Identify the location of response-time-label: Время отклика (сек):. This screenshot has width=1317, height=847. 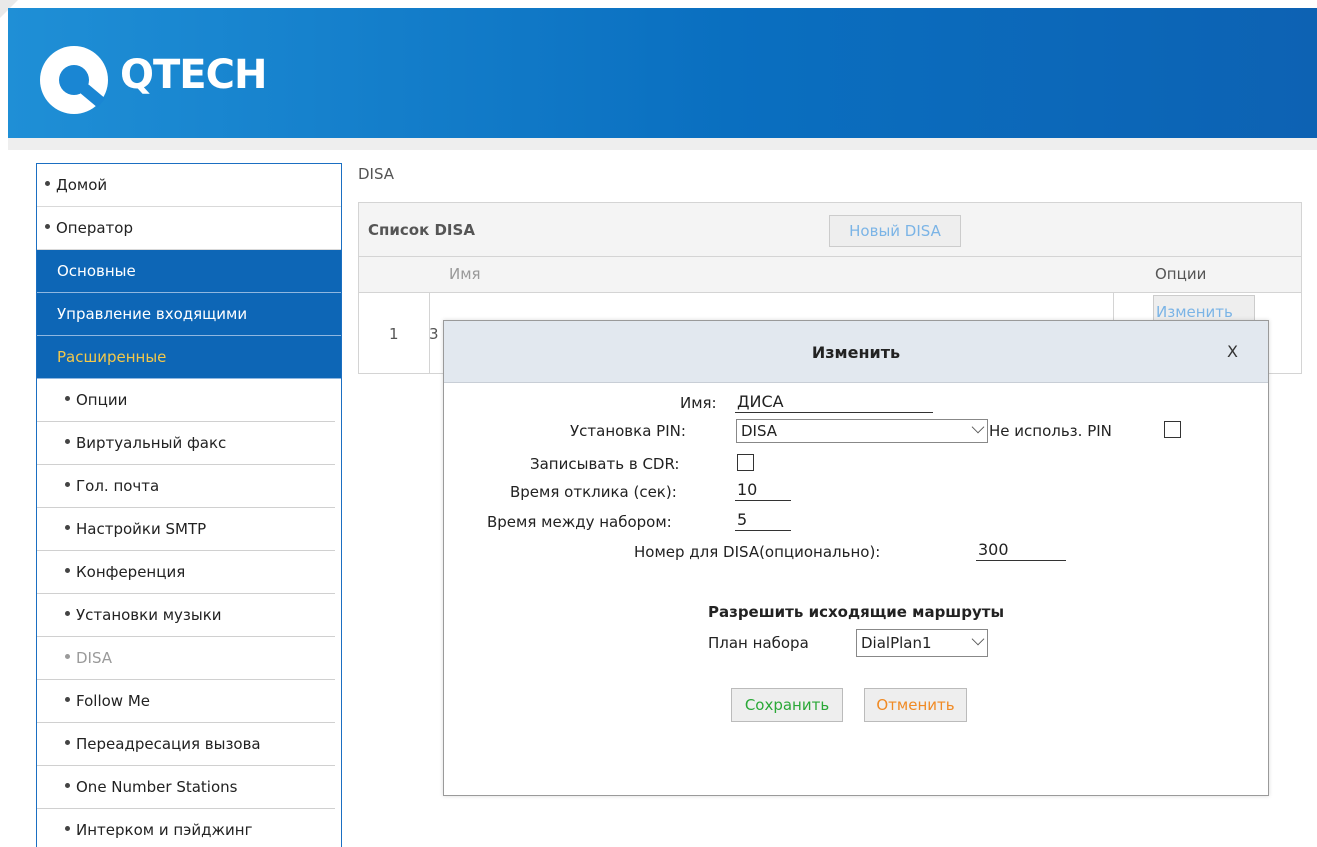
(593, 492).